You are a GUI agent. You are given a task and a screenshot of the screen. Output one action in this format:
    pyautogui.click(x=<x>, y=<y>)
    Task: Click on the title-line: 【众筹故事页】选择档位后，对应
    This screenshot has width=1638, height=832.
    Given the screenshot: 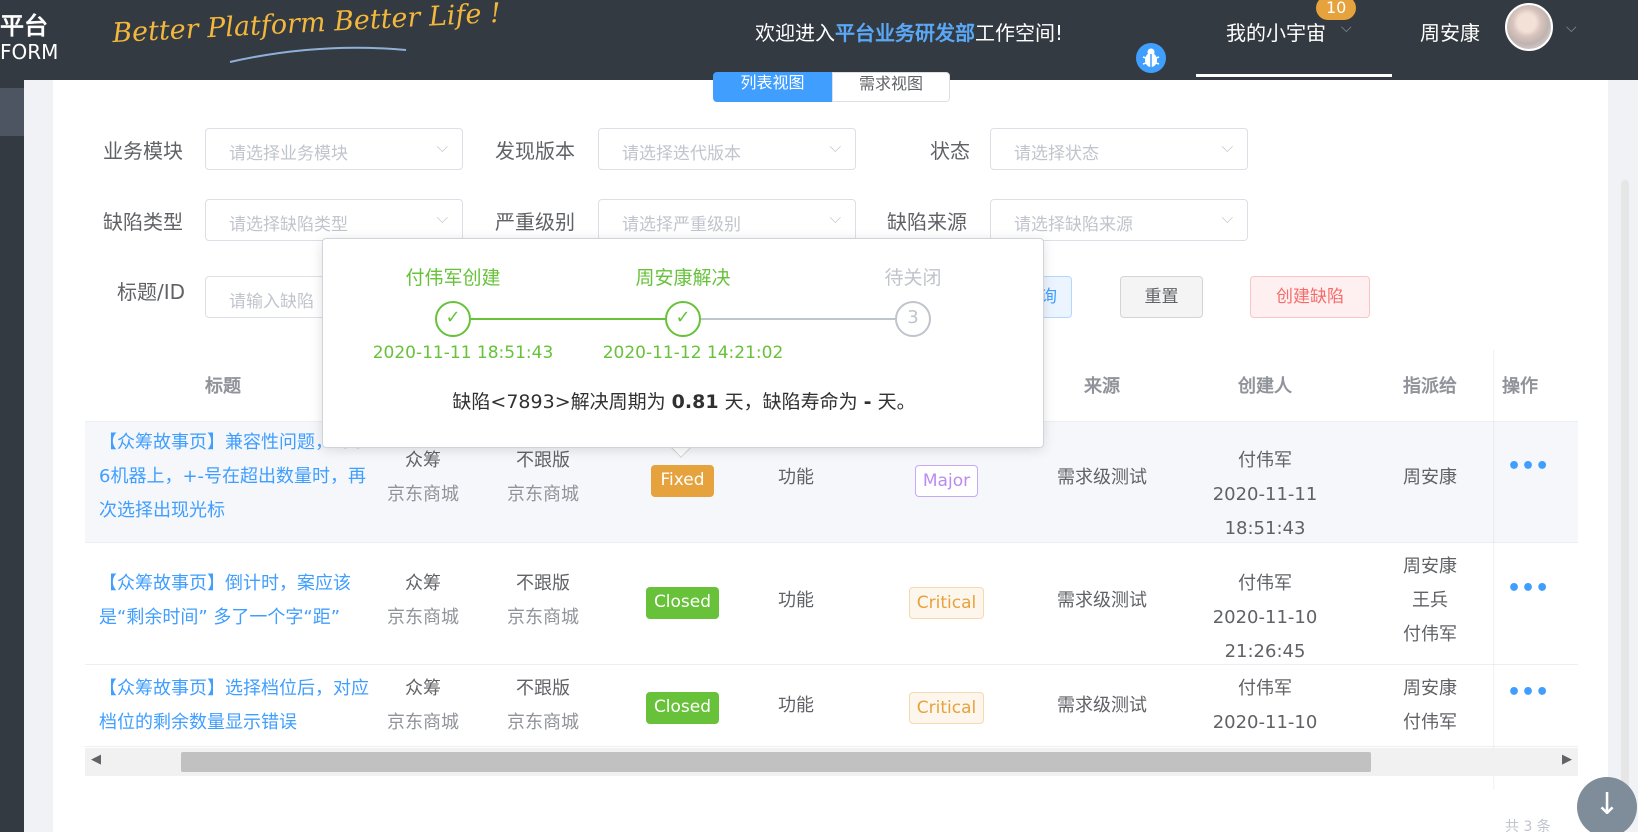 What is the action you would take?
    pyautogui.click(x=234, y=688)
    